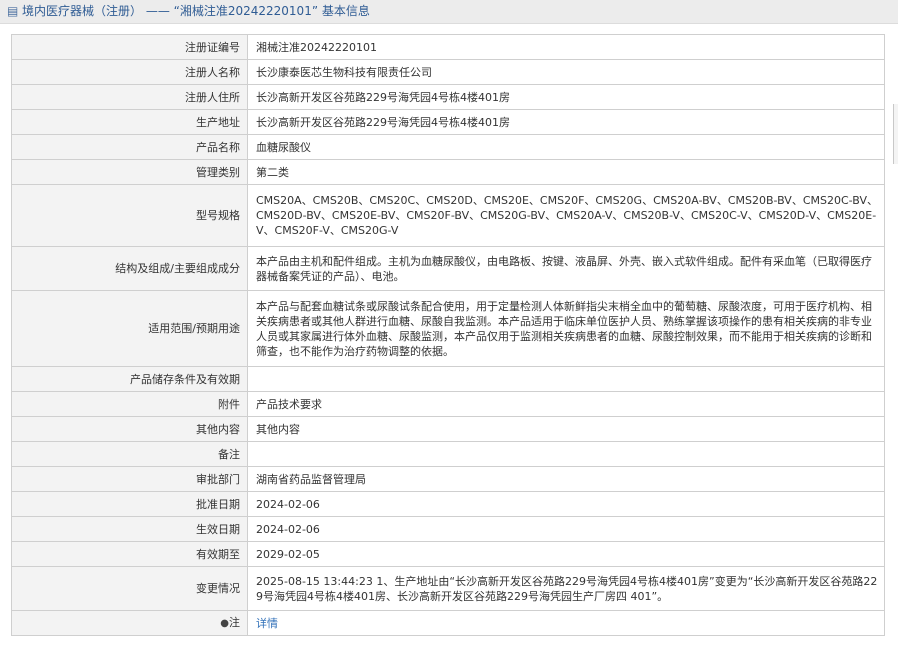 This screenshot has width=898, height=654. I want to click on table-row: 生效日期 2024-02-06, so click(448, 529).